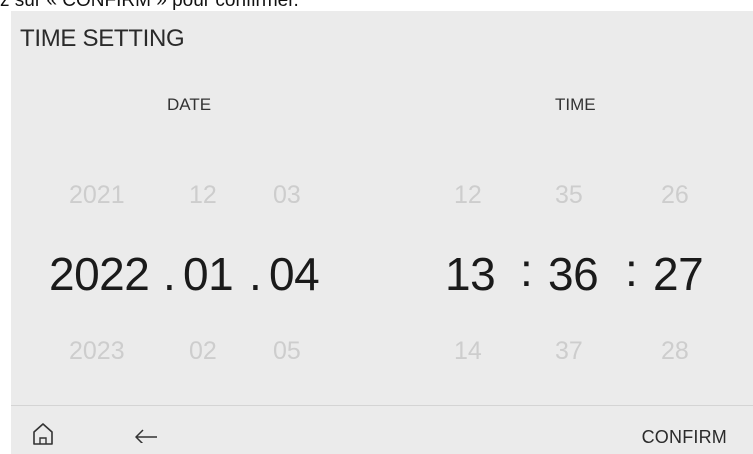 This screenshot has width=753, height=454. Describe the element at coordinates (575, 104) in the screenshot. I see `time-section-label: TIME` at that location.